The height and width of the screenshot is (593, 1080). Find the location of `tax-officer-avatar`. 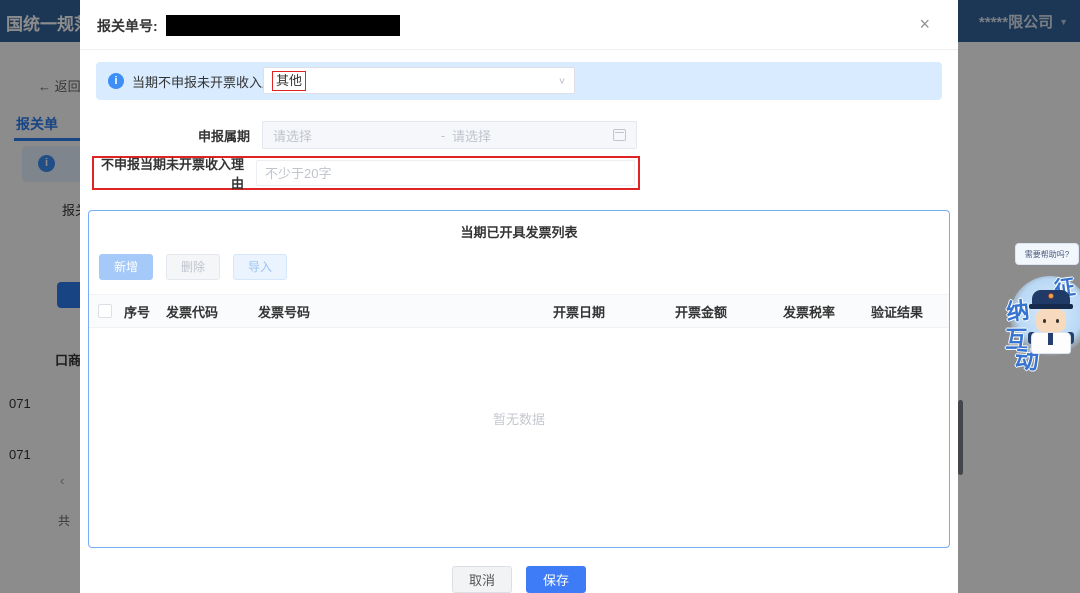

tax-officer-avatar is located at coordinates (1051, 323).